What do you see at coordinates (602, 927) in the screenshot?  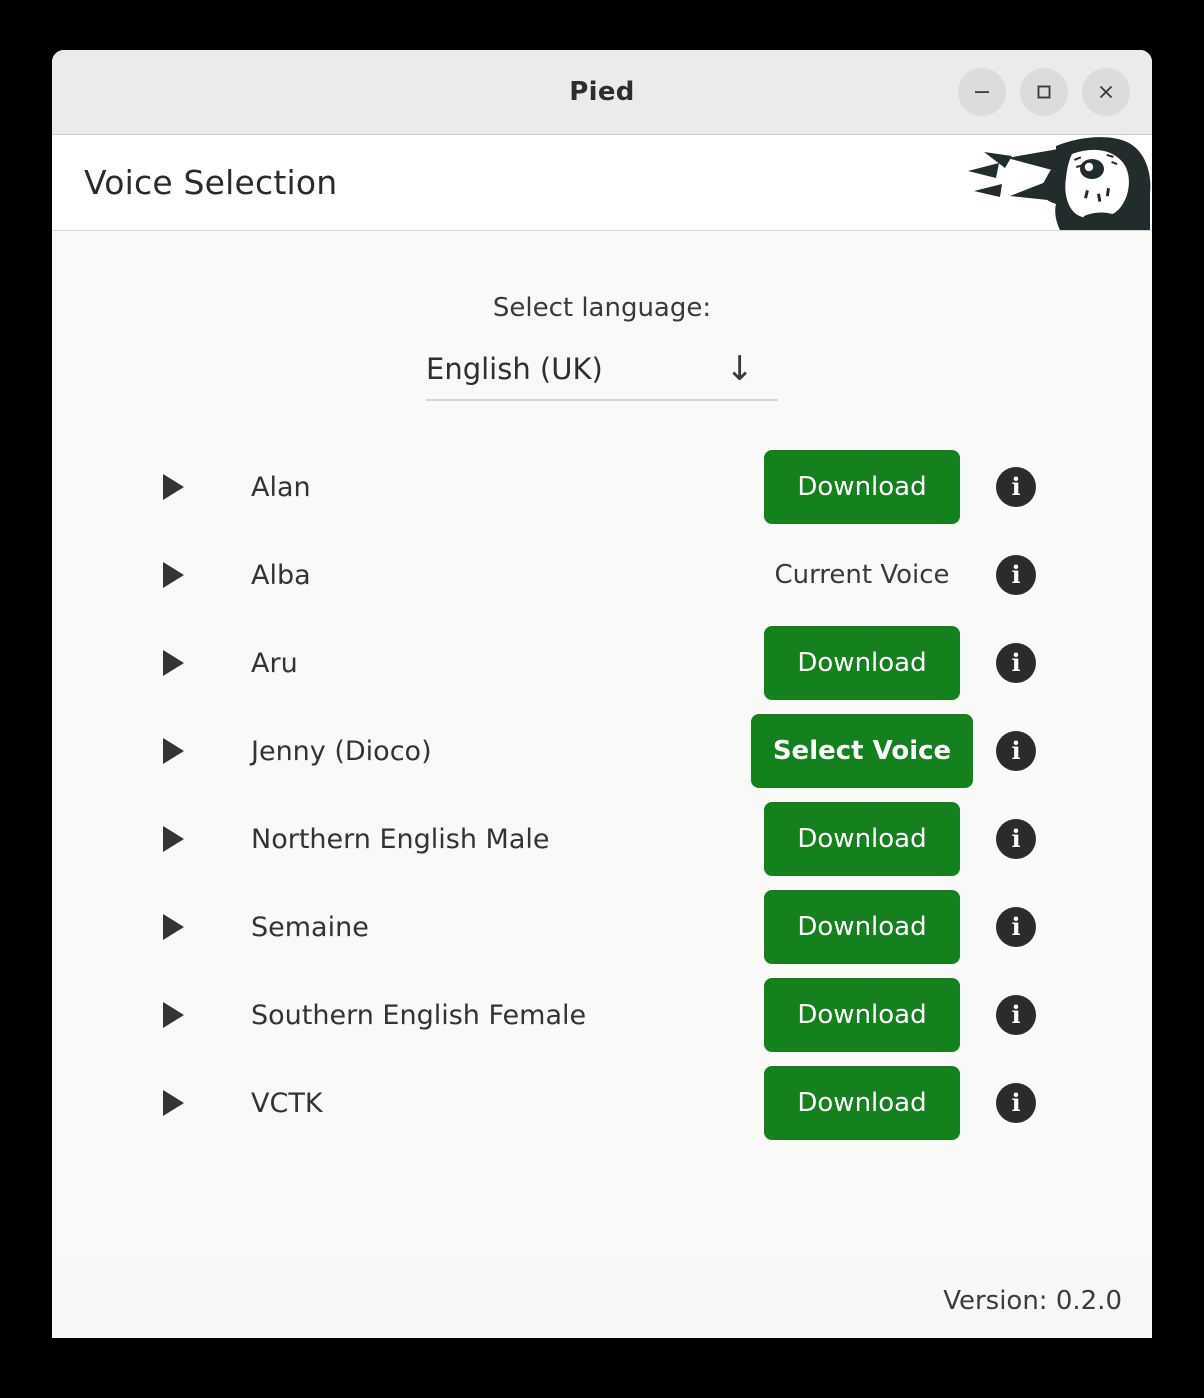 I see `voice-row: Semaine Download i` at bounding box center [602, 927].